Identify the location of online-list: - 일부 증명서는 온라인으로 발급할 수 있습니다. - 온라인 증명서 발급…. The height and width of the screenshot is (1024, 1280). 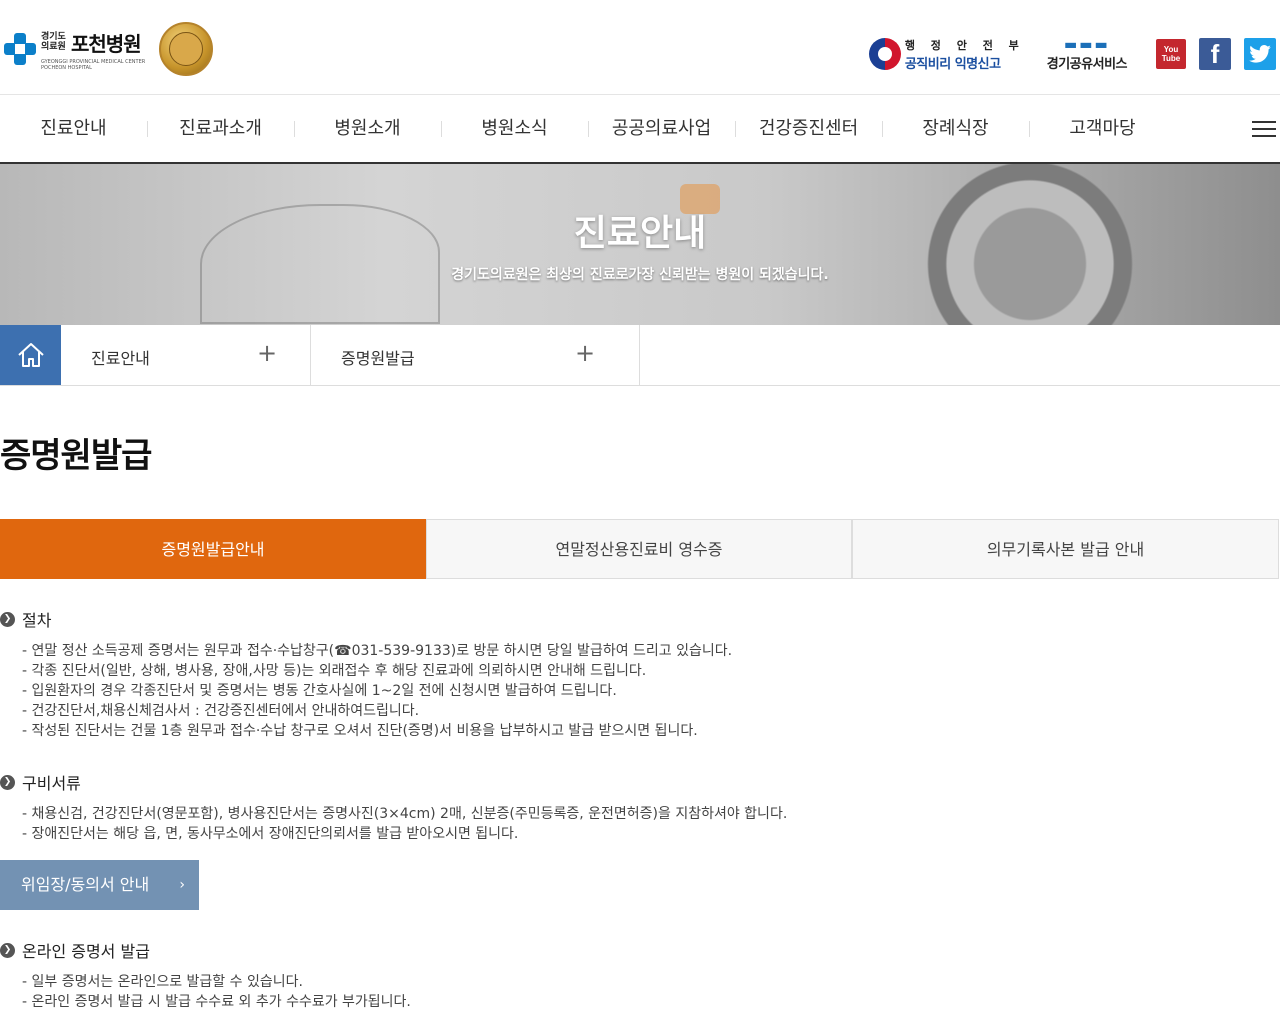
(216, 992).